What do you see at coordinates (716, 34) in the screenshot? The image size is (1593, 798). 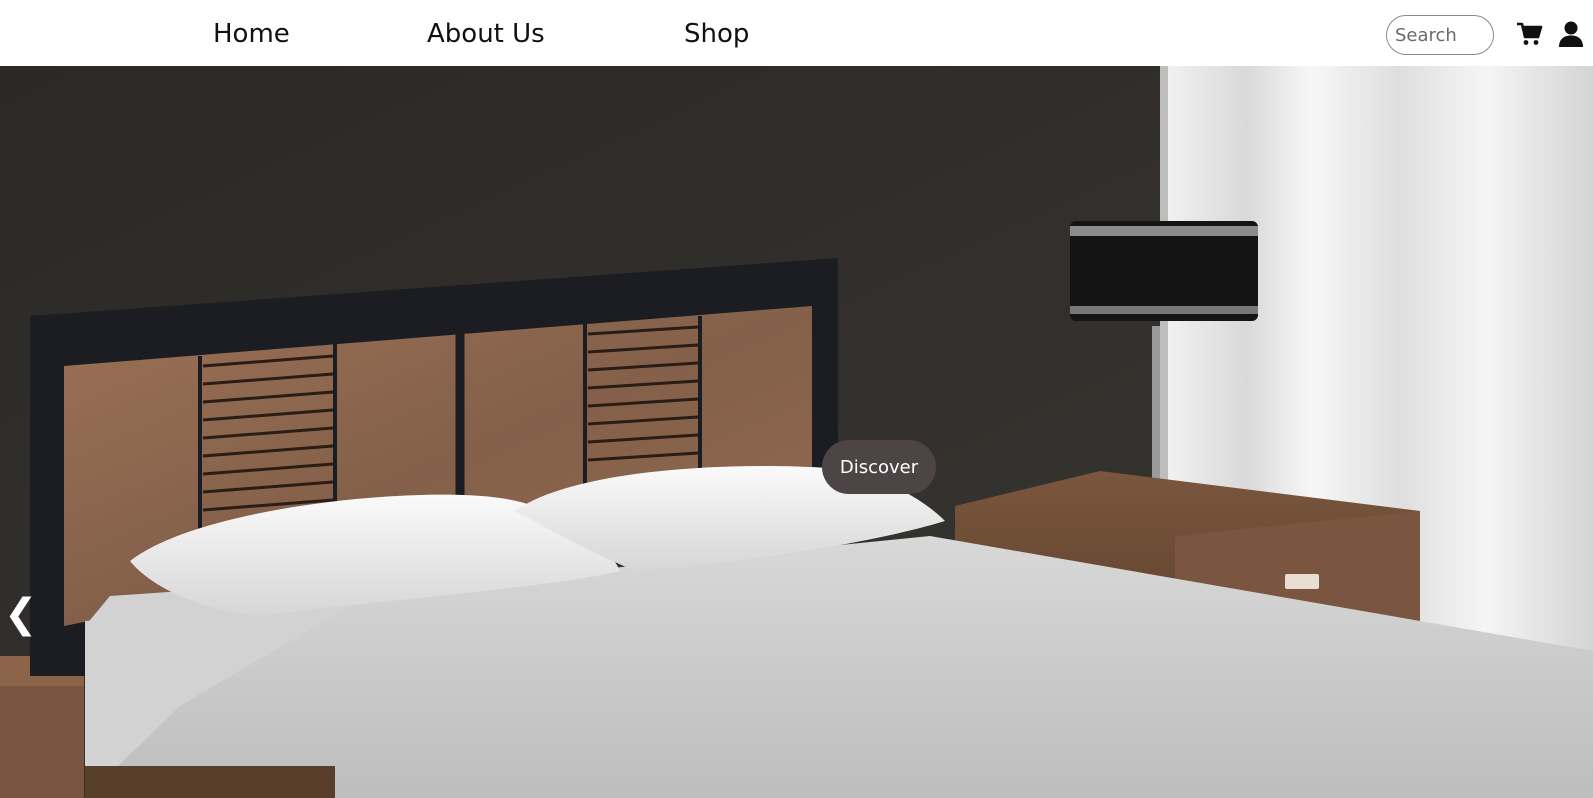 I see `nav-shop-link: Shop` at bounding box center [716, 34].